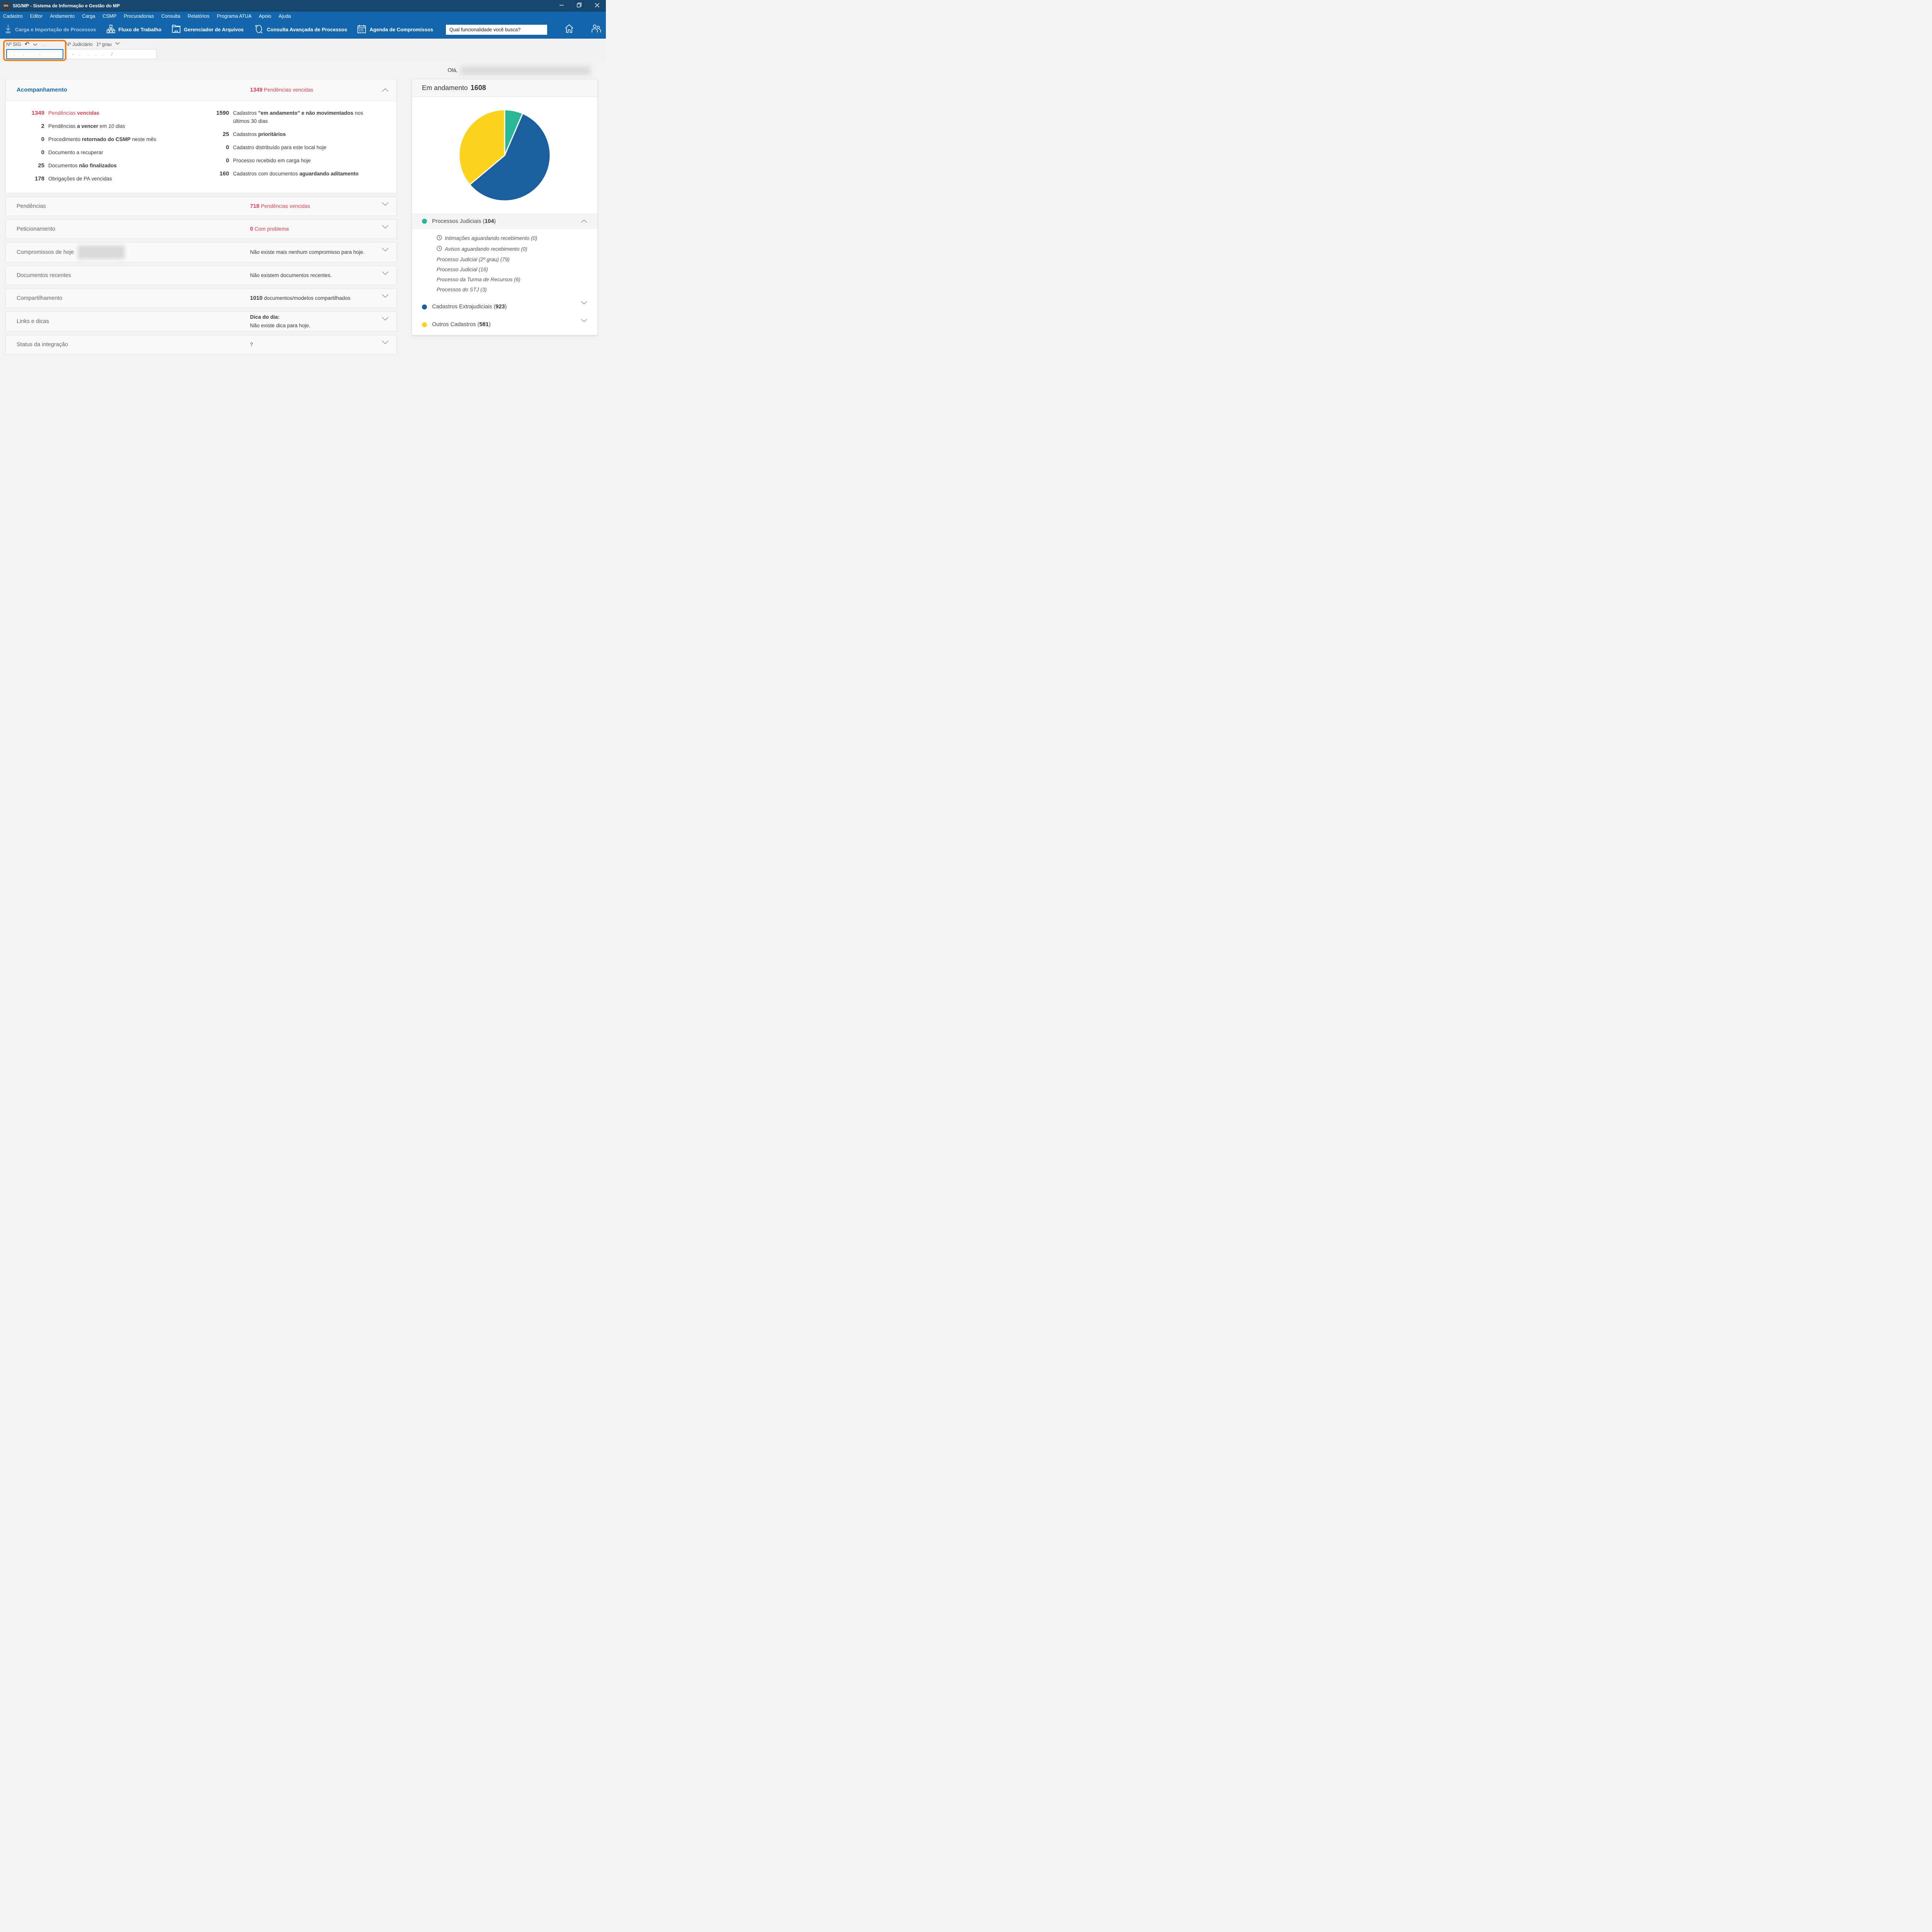  I want to click on process-number-filterbar: Nº SIG ↶ … Nº Judiciário 1º grau, so click(303, 50).